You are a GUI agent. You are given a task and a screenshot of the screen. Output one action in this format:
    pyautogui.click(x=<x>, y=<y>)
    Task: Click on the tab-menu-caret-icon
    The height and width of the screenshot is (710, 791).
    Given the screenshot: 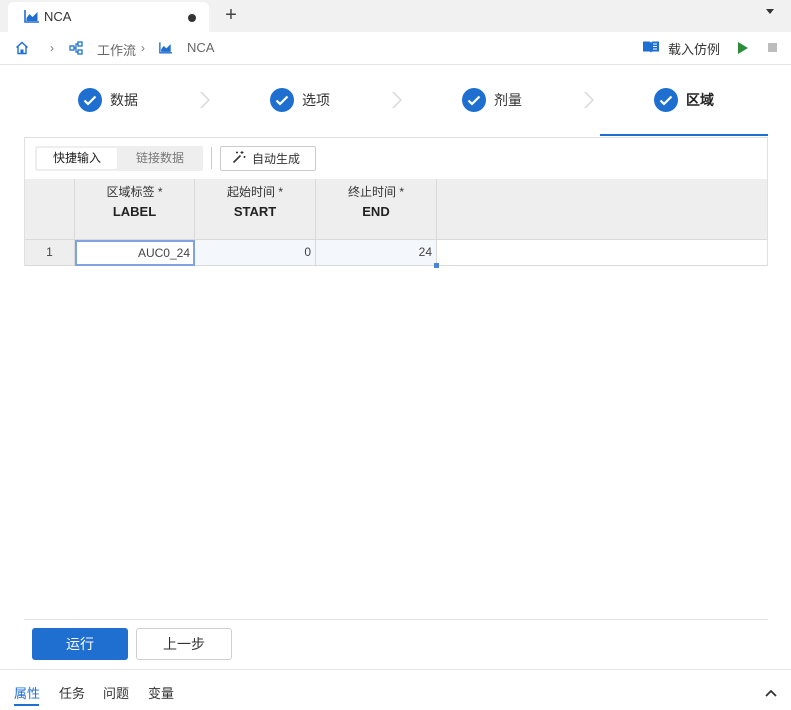 What is the action you would take?
    pyautogui.click(x=770, y=11)
    